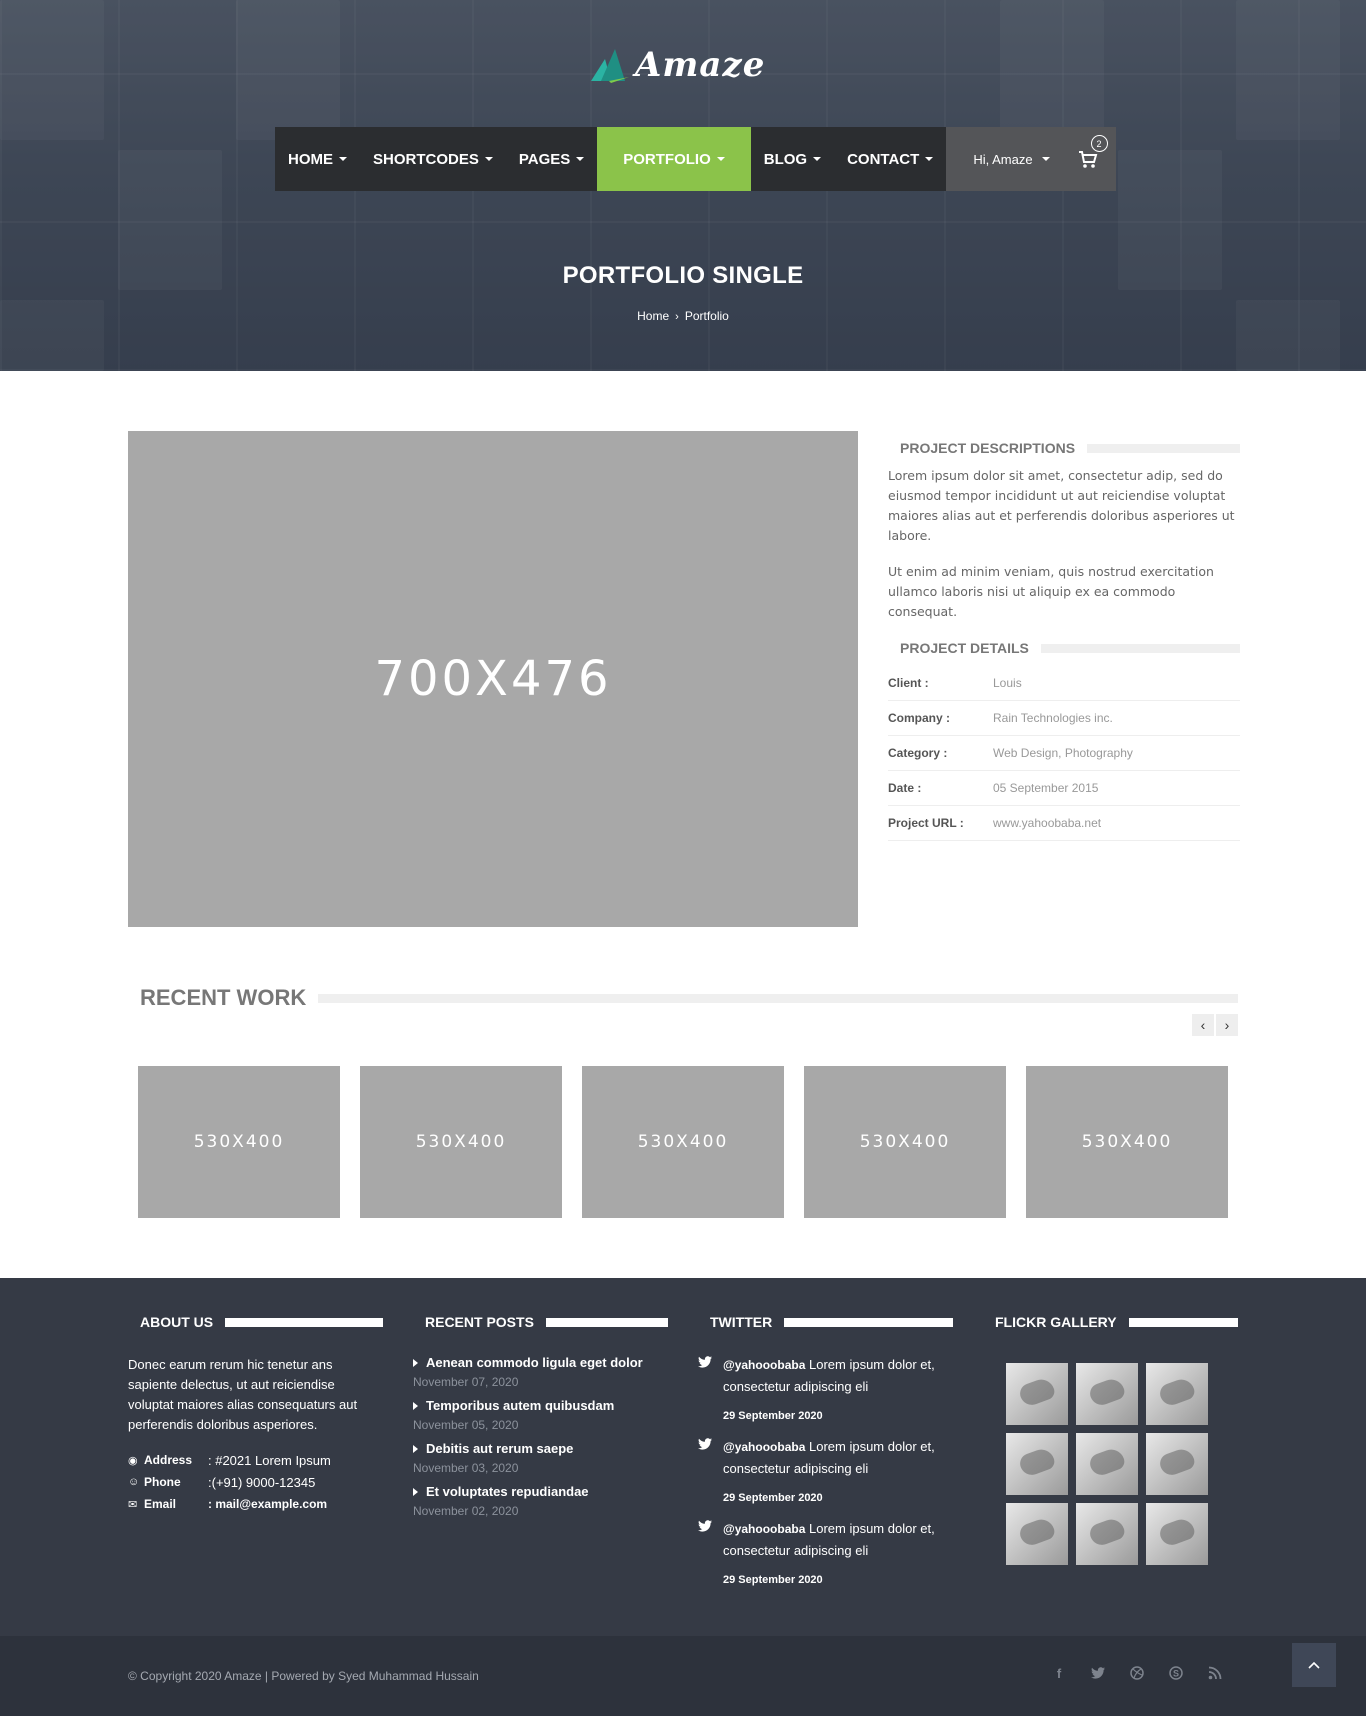 Image resolution: width=1366 pixels, height=1716 pixels. Describe the element at coordinates (1137, 1673) in the screenshot. I see `dribbble-icon` at that location.